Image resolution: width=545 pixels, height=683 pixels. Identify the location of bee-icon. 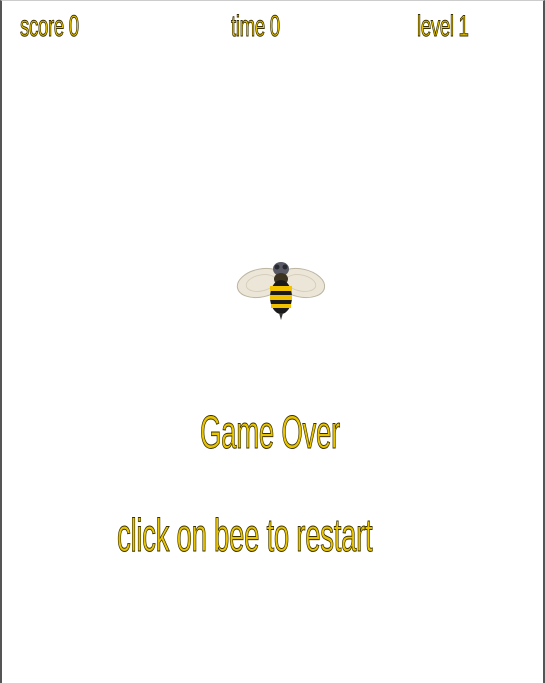
(281, 291).